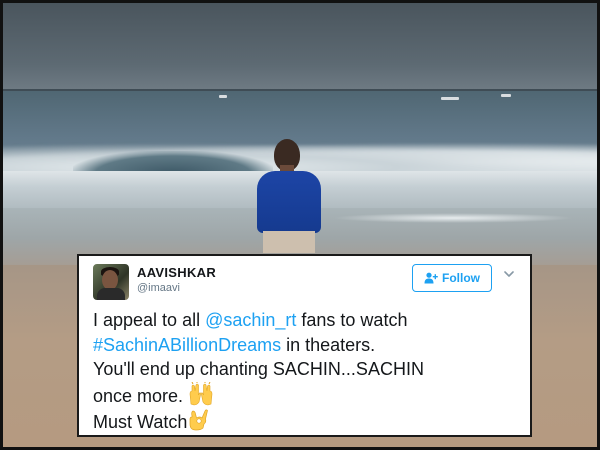 The width and height of the screenshot is (600, 450). What do you see at coordinates (352, 320) in the screenshot?
I see `text-segment: fans to watch` at bounding box center [352, 320].